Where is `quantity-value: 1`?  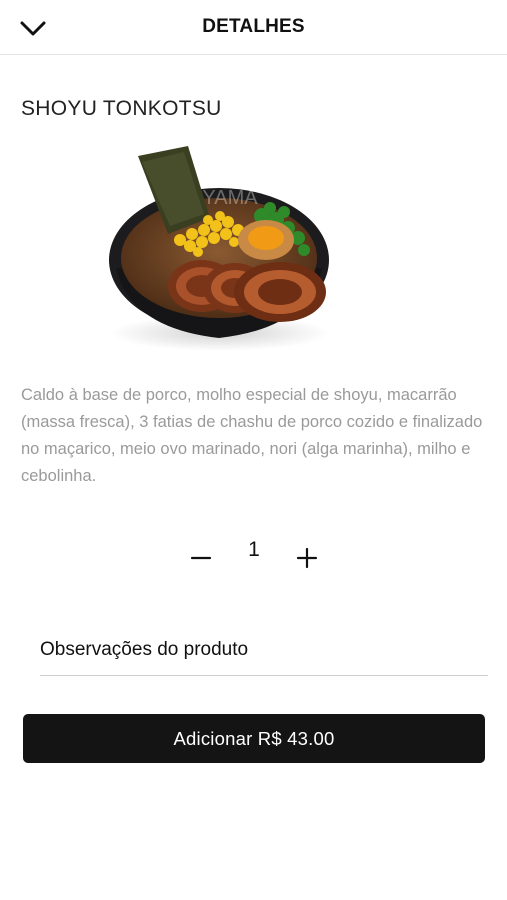
quantity-value: 1 is located at coordinates (254, 549).